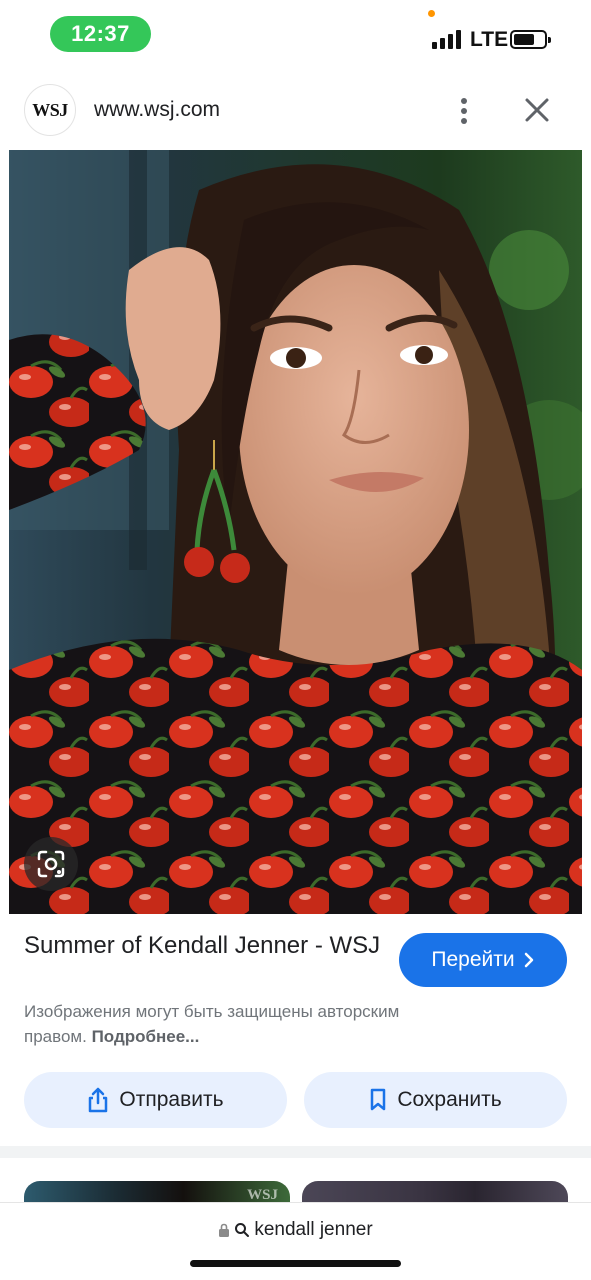 The width and height of the screenshot is (591, 1280). What do you see at coordinates (50, 110) in the screenshot?
I see `site-logo: WSJ` at bounding box center [50, 110].